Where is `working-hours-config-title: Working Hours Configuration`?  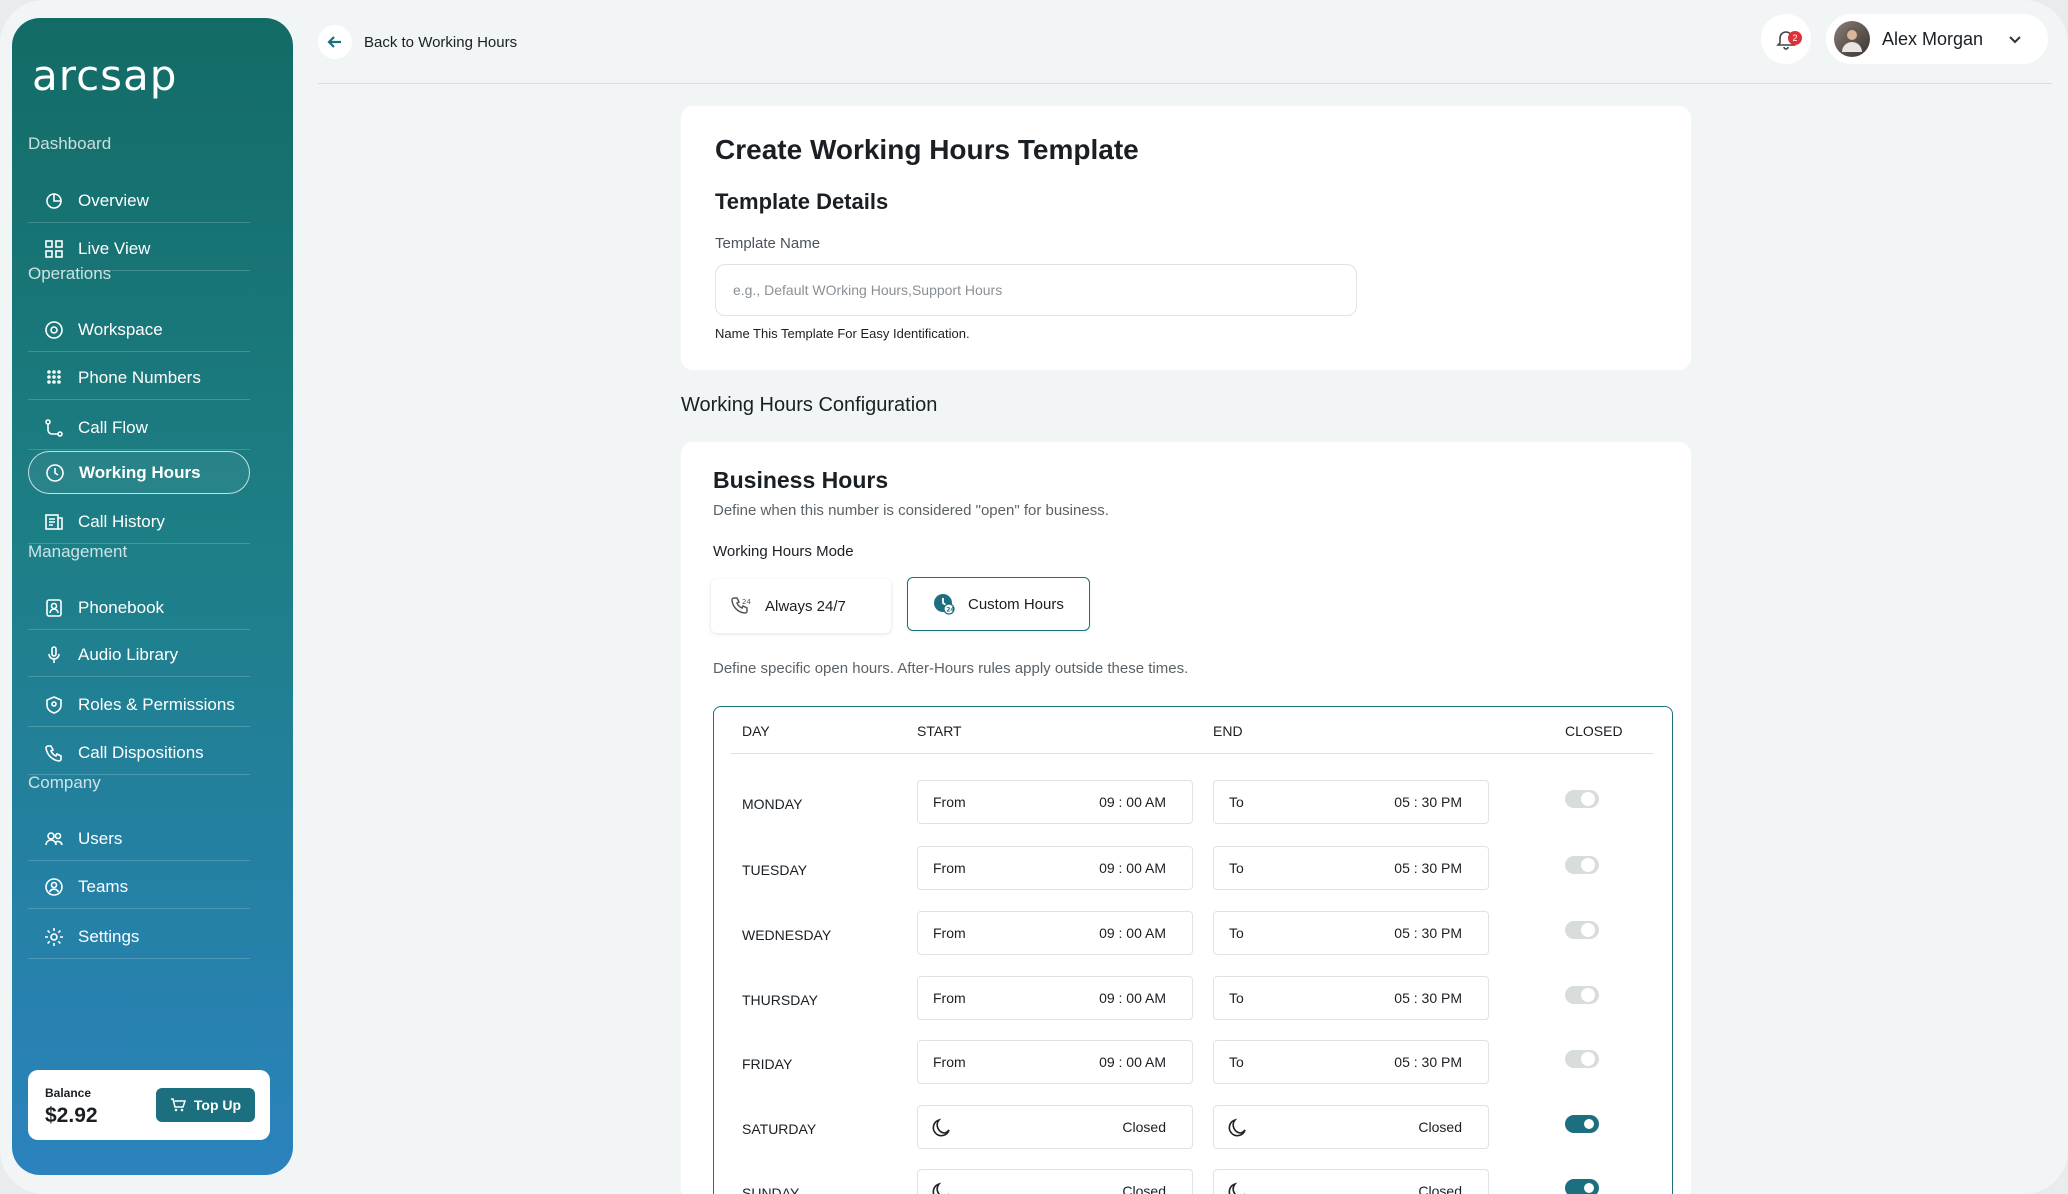
working-hours-config-title: Working Hours Configuration is located at coordinates (809, 405).